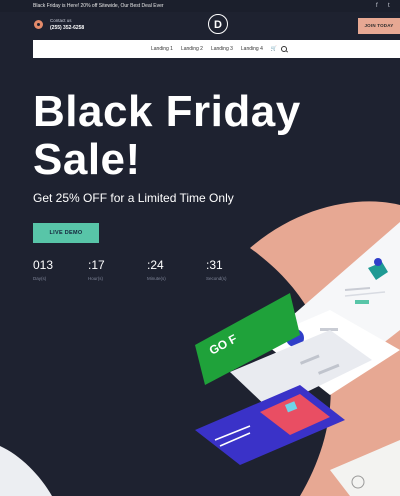 This screenshot has width=400, height=496. I want to click on countdown-hours-label: Hour(s), so click(96, 278).